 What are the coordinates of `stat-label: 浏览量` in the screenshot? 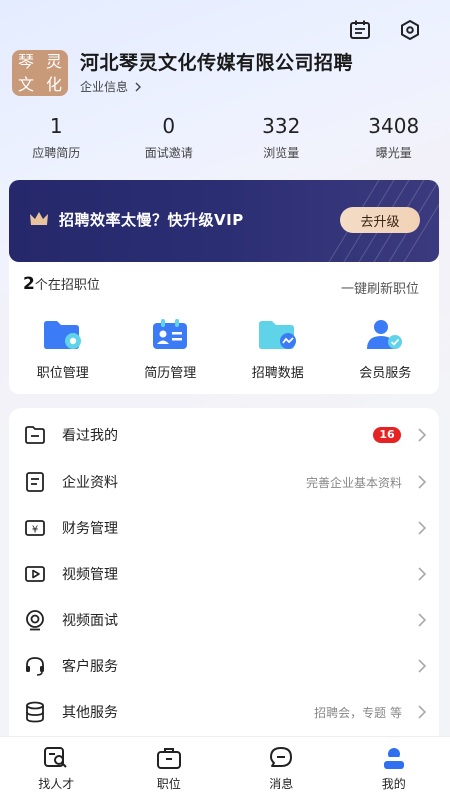 It's located at (281, 153).